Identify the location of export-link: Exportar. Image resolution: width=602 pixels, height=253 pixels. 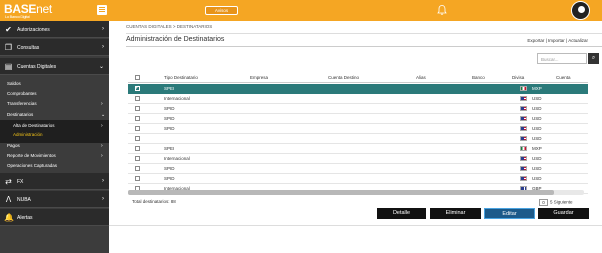
(535, 40).